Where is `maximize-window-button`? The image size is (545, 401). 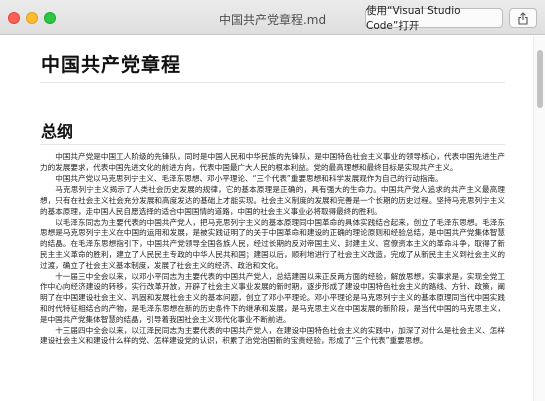
maximize-window-button is located at coordinates (50, 18).